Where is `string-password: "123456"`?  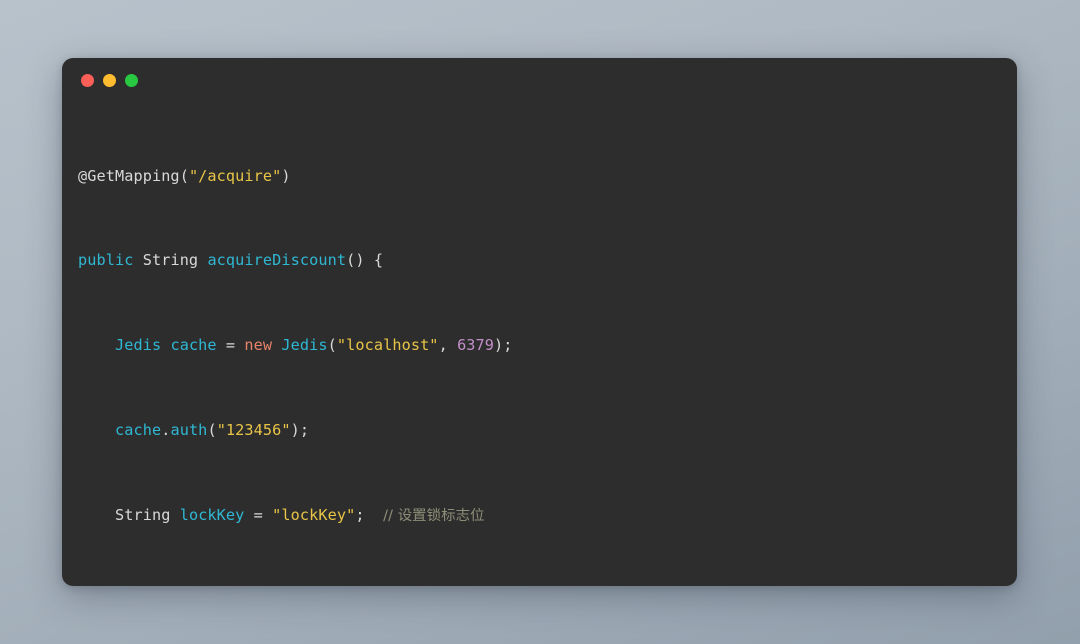
string-password: "123456" is located at coordinates (253, 430).